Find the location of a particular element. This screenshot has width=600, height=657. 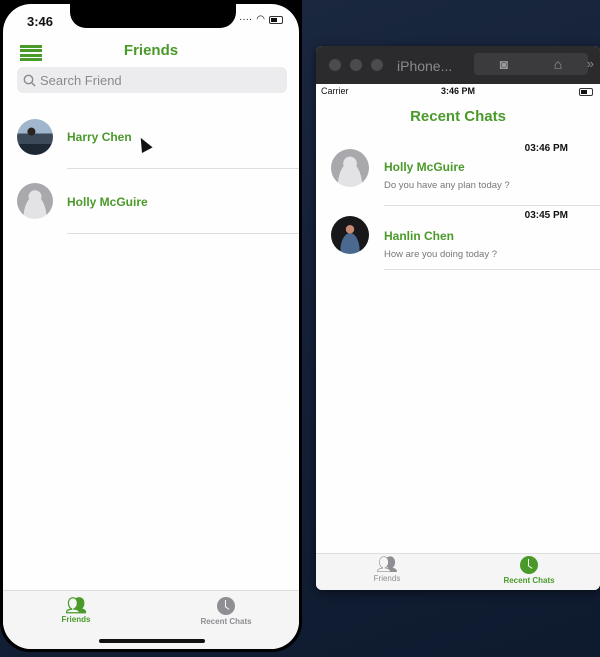

friend-name: Harry Chen is located at coordinates (99, 137).